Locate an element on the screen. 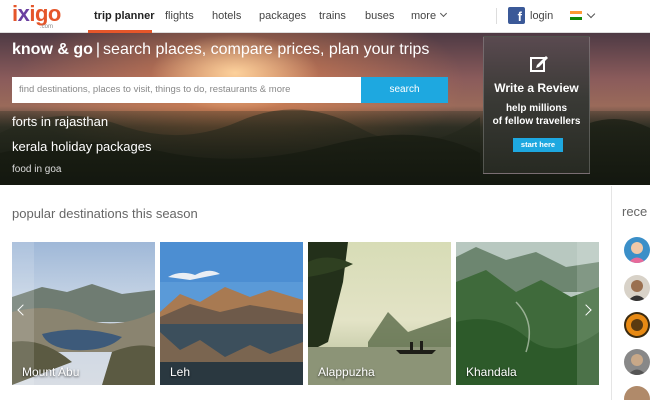 This screenshot has width=650, height=400. destination-card-alappuzha: Alappuzha is located at coordinates (379, 313).